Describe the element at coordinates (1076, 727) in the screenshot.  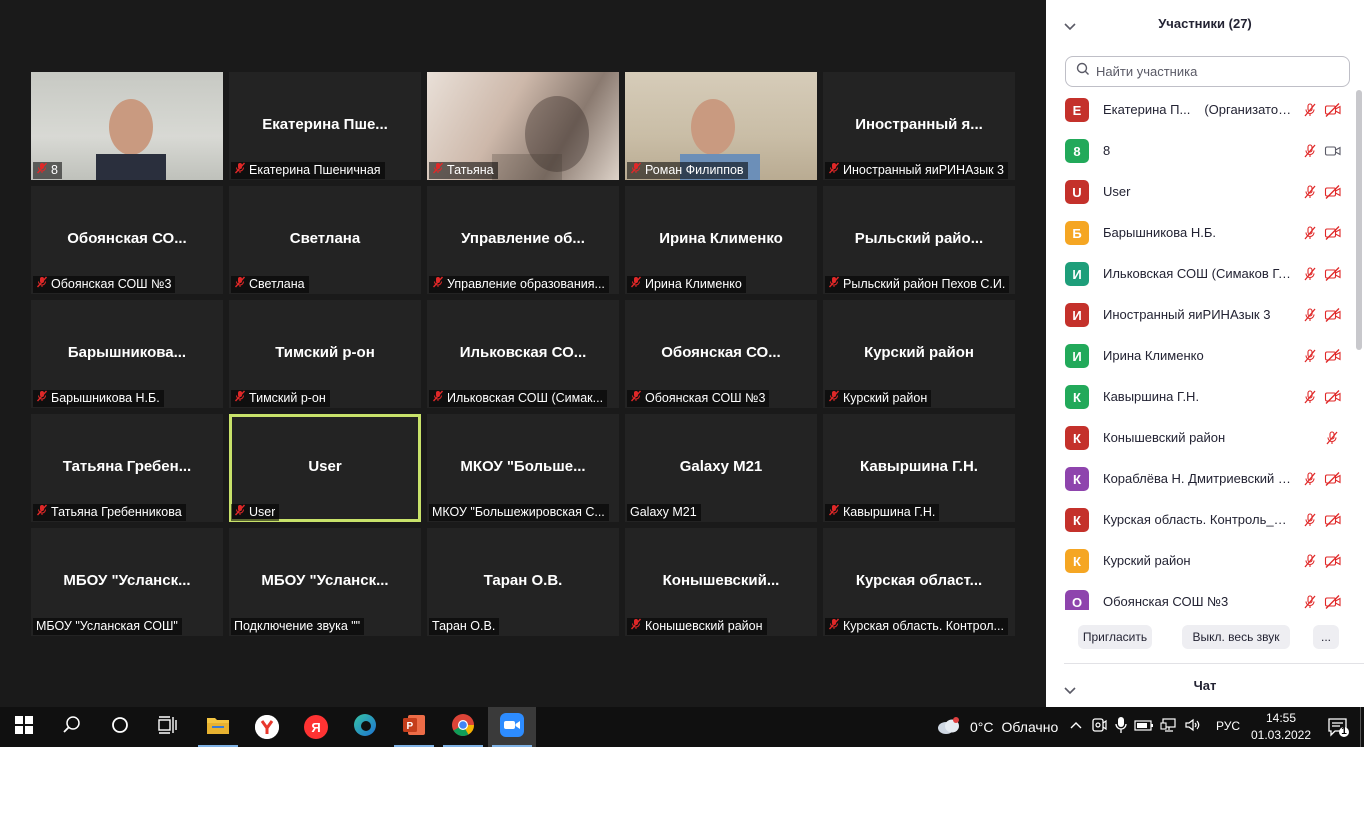
I see `chevron-up-icon` at that location.